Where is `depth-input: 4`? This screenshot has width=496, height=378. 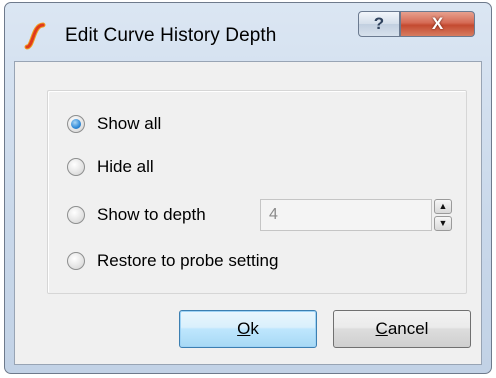
depth-input: 4 is located at coordinates (346, 215).